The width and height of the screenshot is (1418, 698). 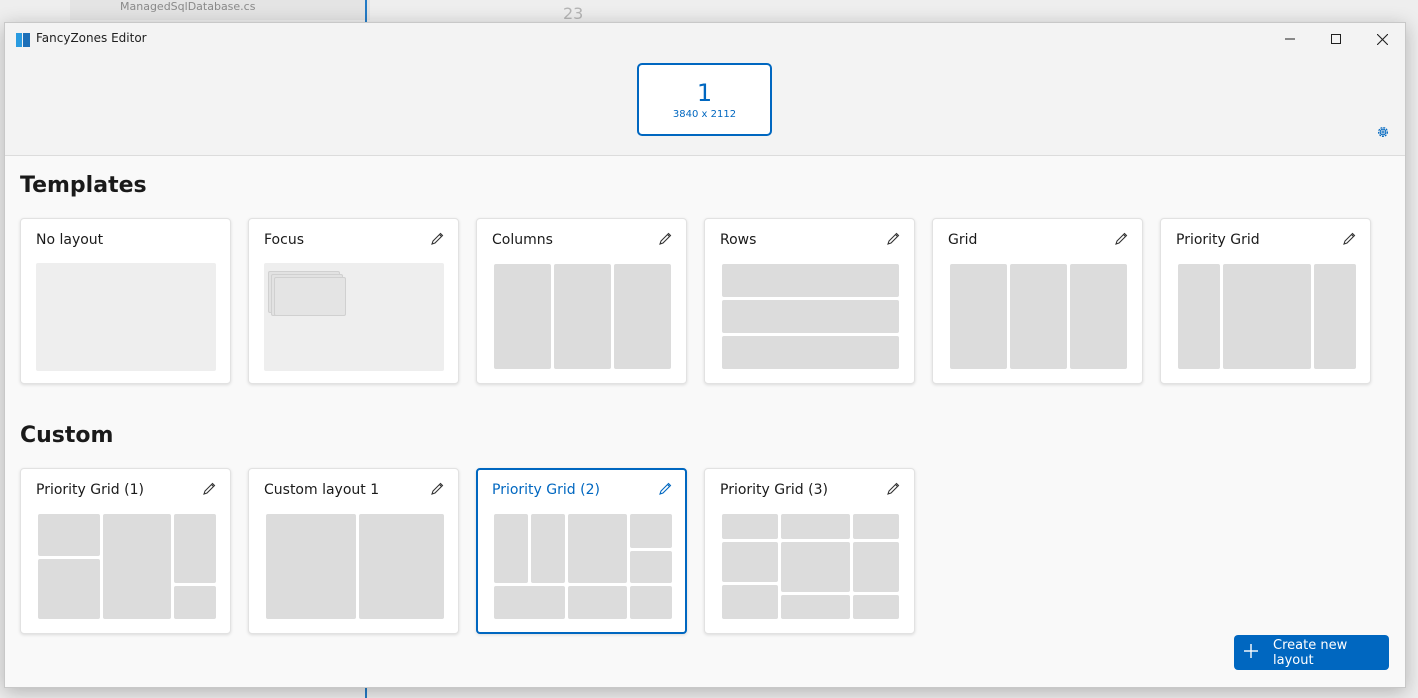 I want to click on plus-icon, so click(x=1251, y=653).